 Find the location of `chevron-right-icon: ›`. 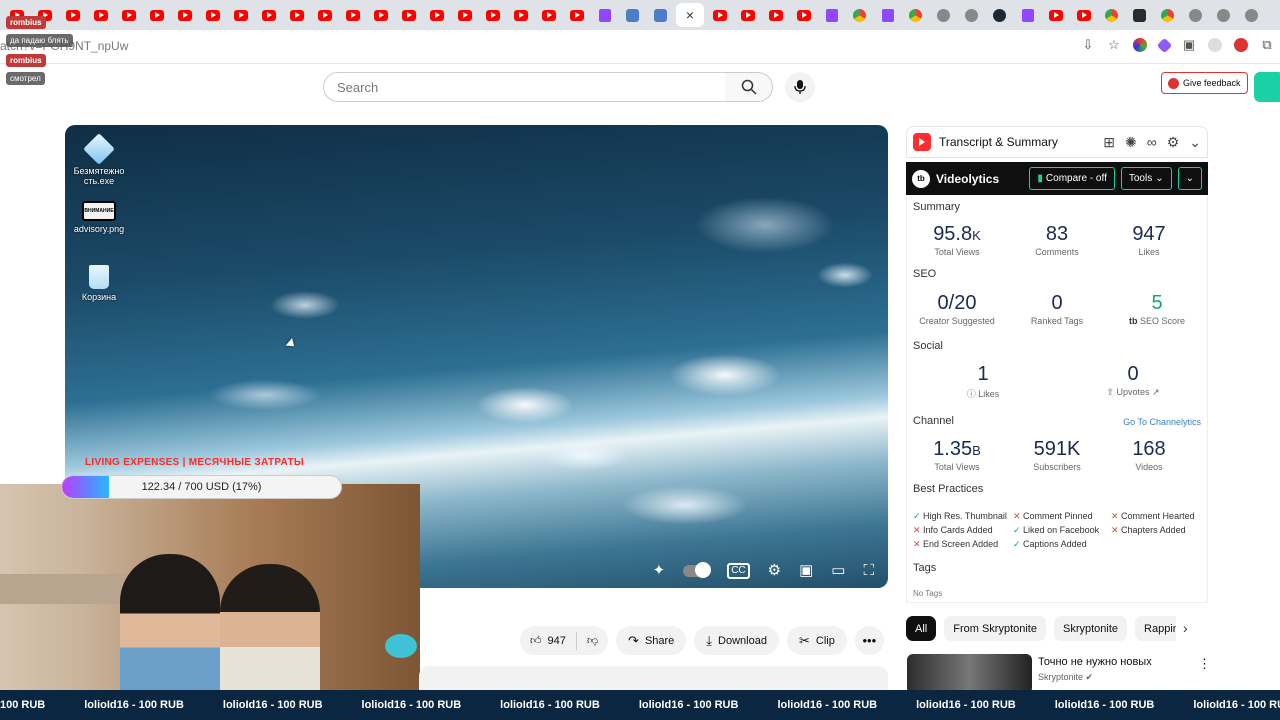

chevron-right-icon: › is located at coordinates (1185, 628).